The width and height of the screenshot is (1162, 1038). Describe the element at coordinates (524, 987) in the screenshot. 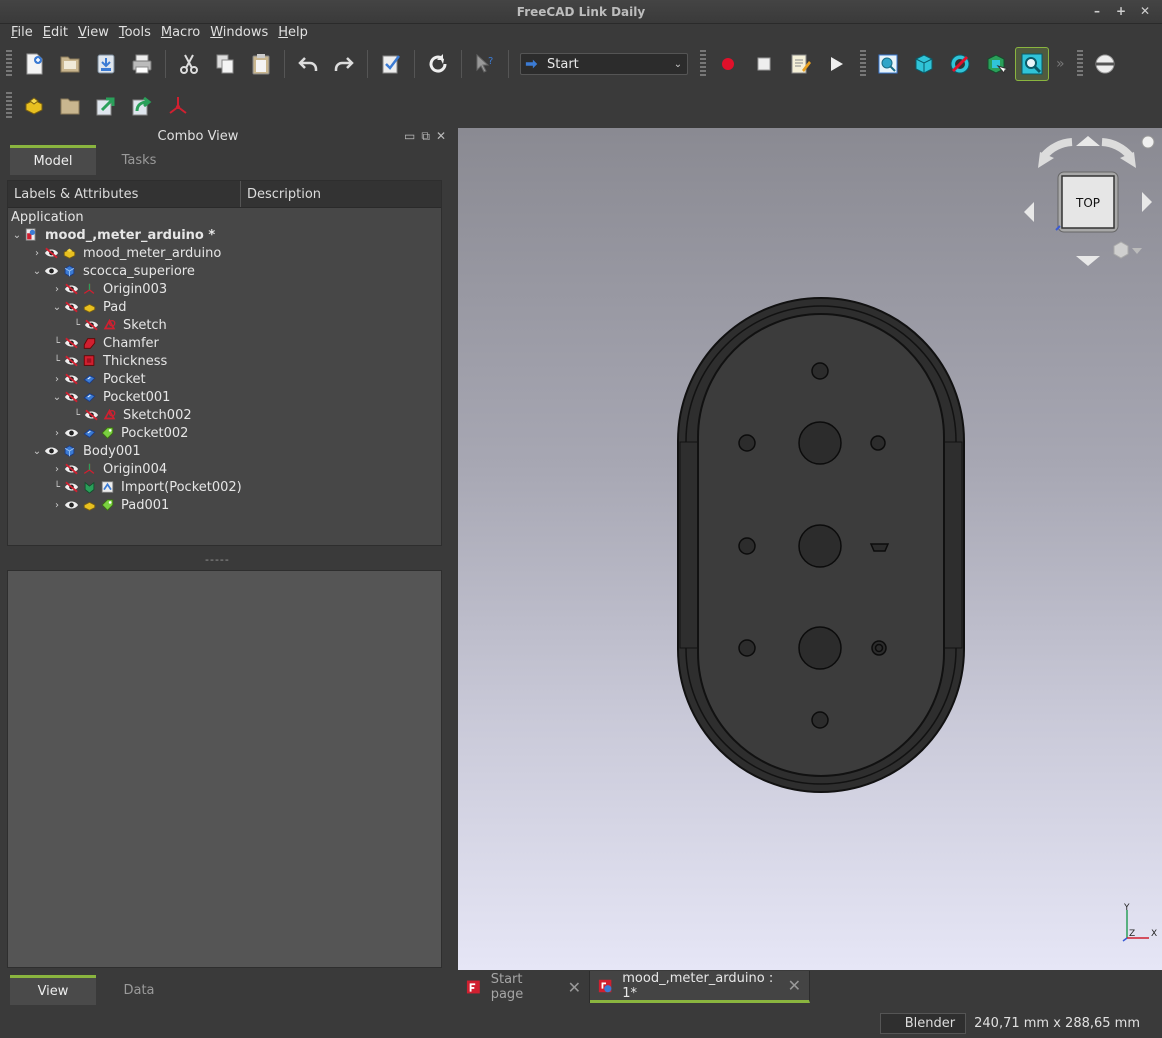

I see `tab-start-page: Start page ✕` at that location.